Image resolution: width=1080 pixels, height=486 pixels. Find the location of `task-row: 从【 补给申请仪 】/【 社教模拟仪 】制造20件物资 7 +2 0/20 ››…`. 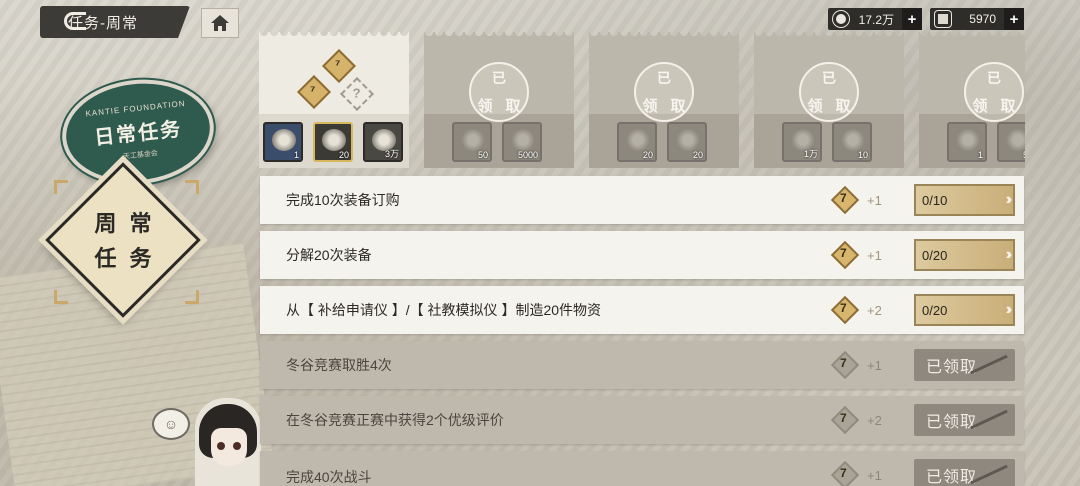

task-row: 从【 补给申请仪 】/【 社教模拟仪 】制造20件物资 7 +2 0/20 ››… is located at coordinates (642, 310).